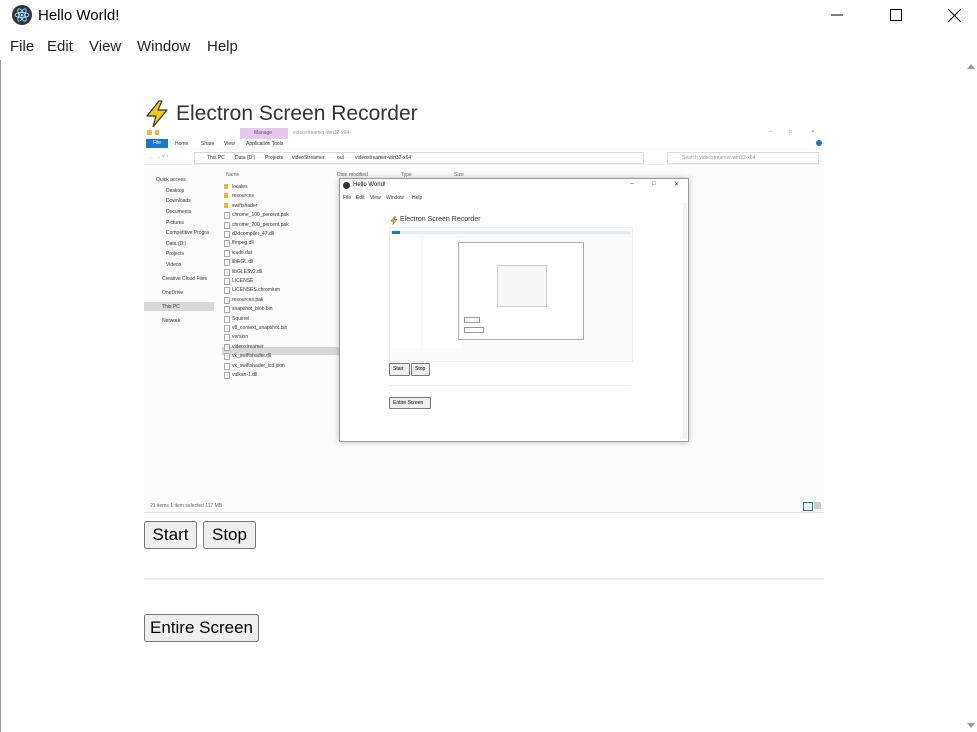 The image size is (977, 732). I want to click on file-name: d3dcompiler_47.dll, so click(253, 234).